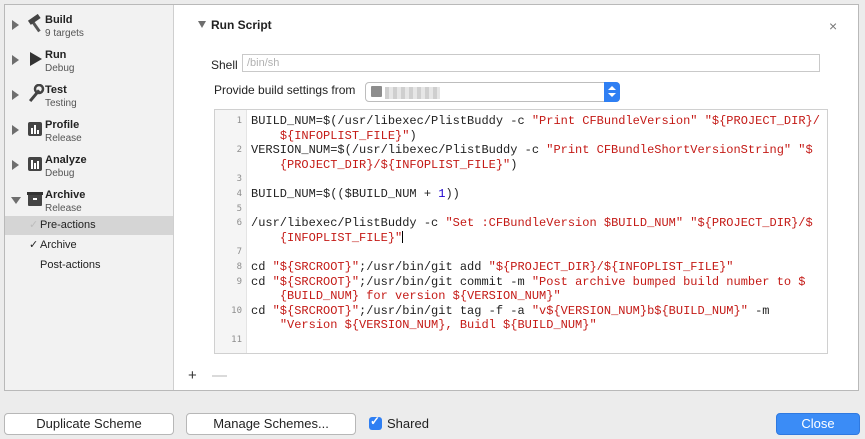  Describe the element at coordinates (341, 237) in the screenshot. I see `code-token: {INFOPLIST_FILE}"` at that location.